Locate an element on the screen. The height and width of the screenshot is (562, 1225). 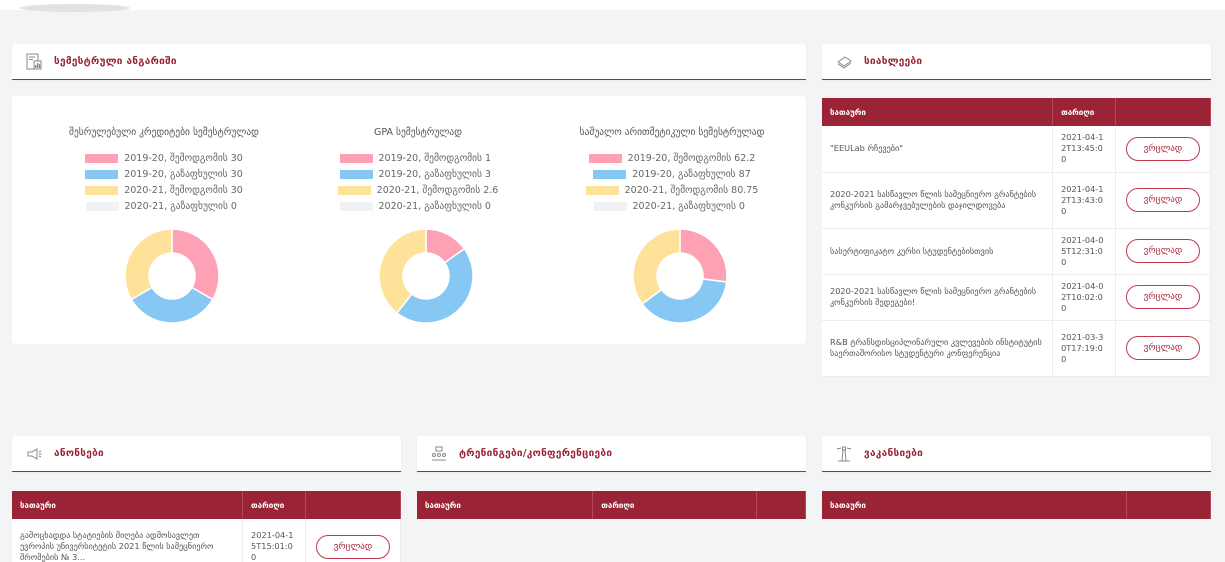
news-title: სიახლეები is located at coordinates (893, 61).